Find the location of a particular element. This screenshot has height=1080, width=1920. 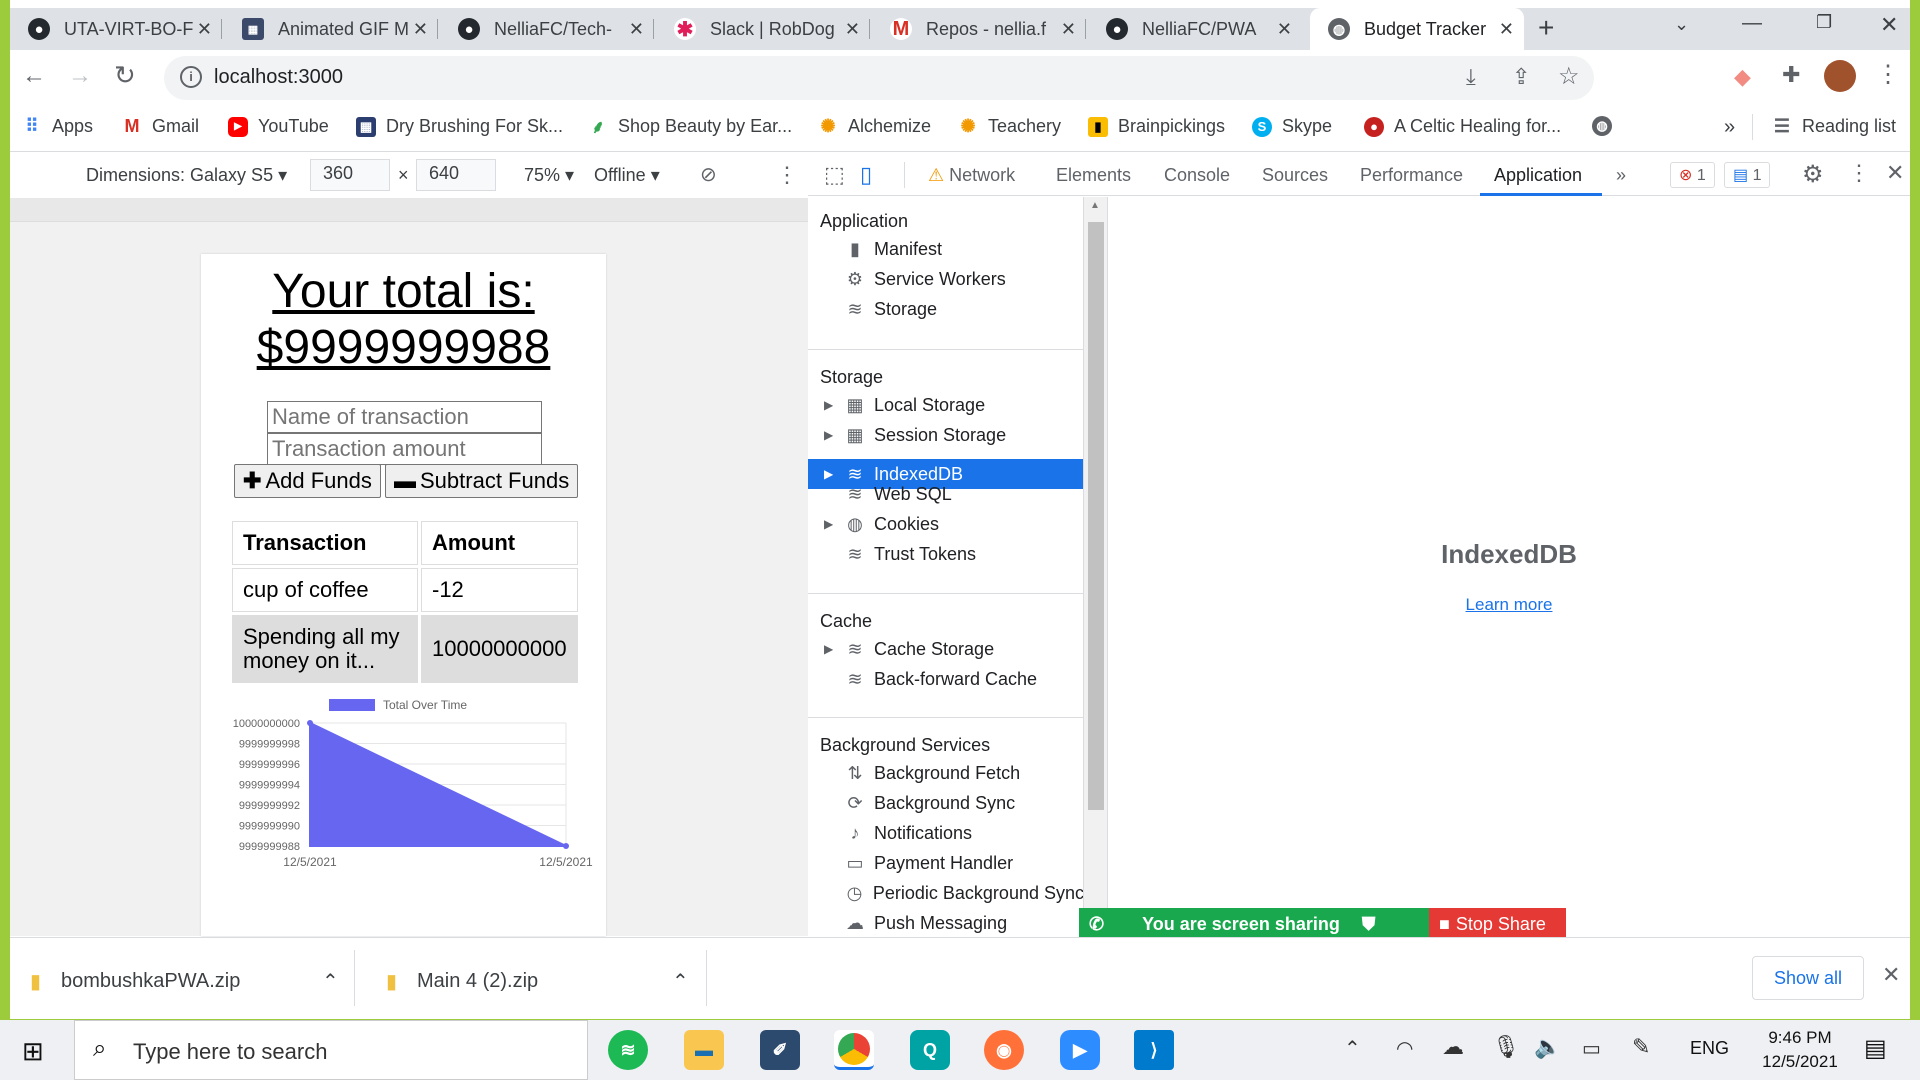

puzzle-icon: ✚ is located at coordinates (1791, 75).